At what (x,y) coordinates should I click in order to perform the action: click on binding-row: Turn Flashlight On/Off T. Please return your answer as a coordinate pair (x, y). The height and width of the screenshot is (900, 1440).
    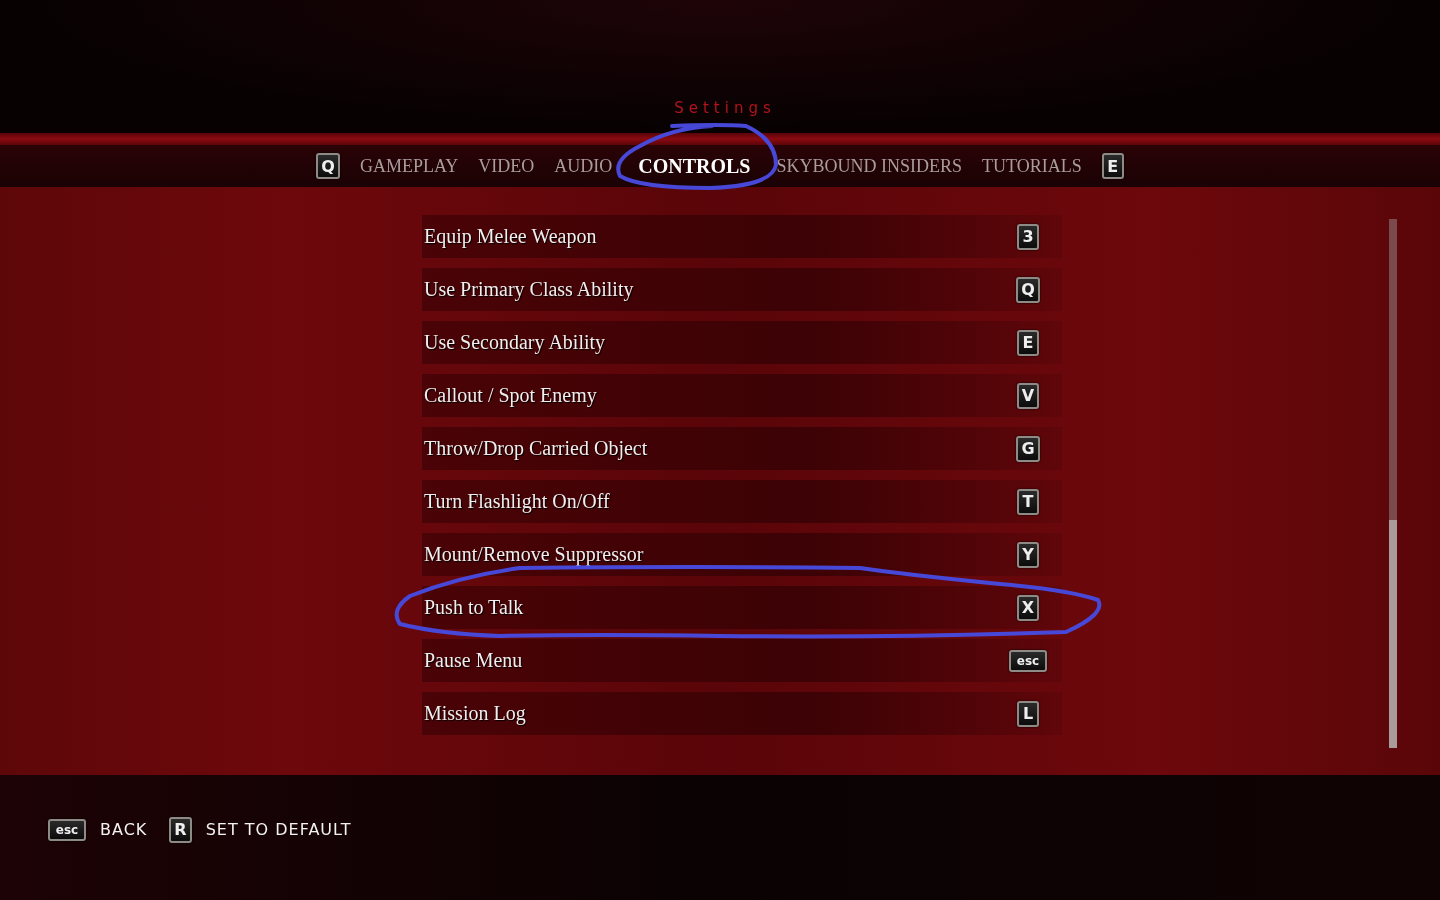
    Looking at the image, I should click on (742, 501).